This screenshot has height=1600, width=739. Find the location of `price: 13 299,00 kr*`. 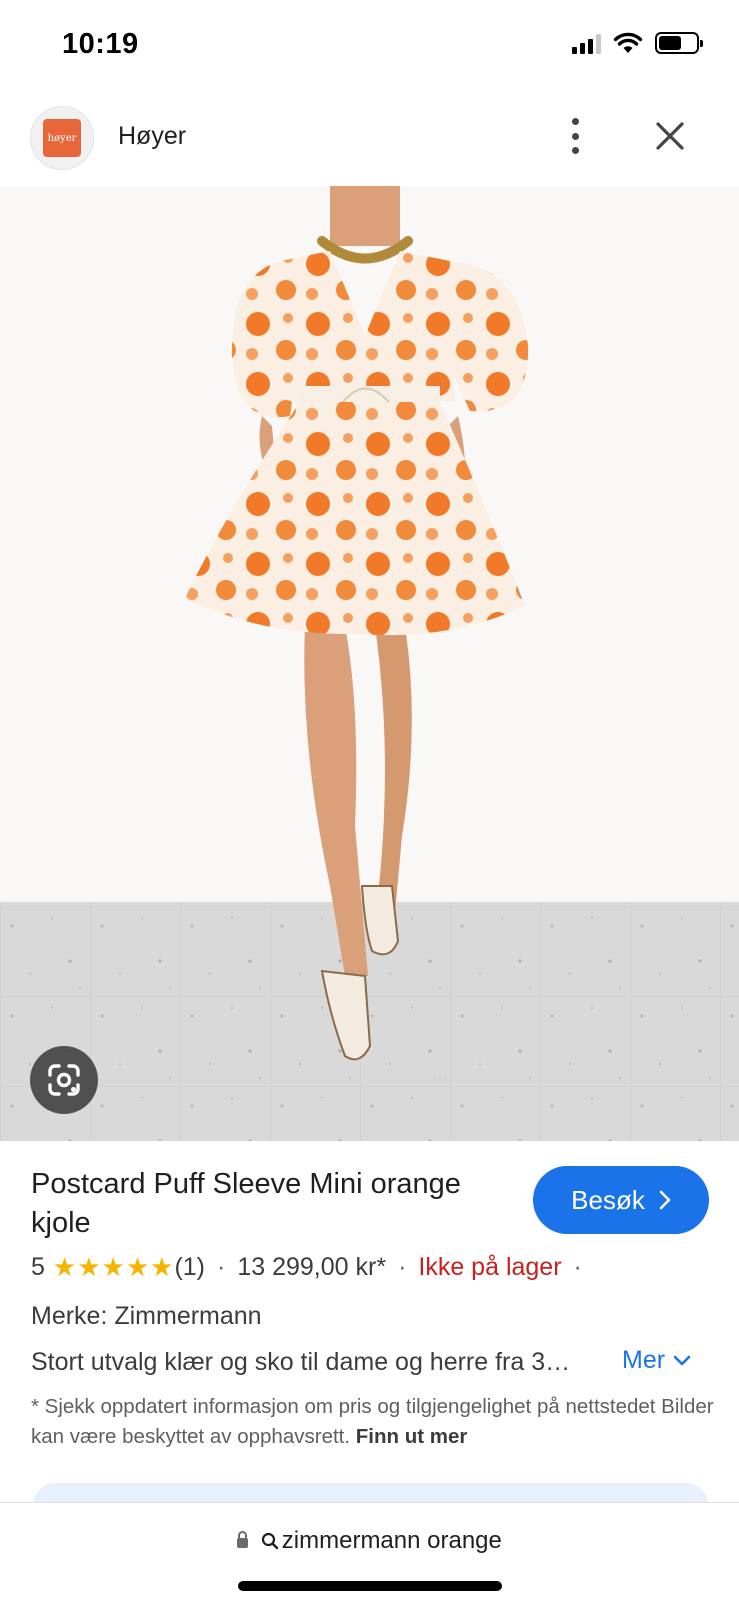

price: 13 299,00 kr* is located at coordinates (312, 1267).